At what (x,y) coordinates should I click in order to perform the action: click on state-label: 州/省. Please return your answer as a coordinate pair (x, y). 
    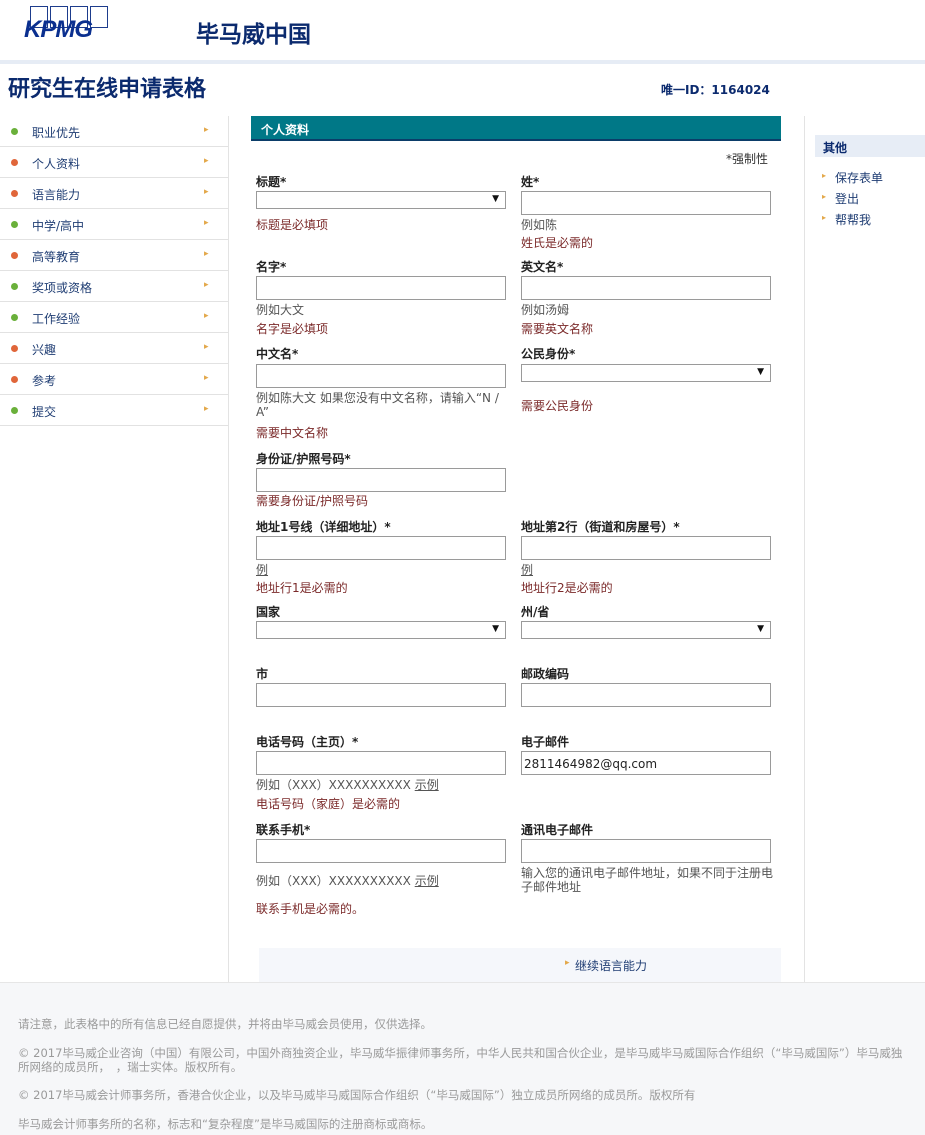
    Looking at the image, I should click on (535, 612).